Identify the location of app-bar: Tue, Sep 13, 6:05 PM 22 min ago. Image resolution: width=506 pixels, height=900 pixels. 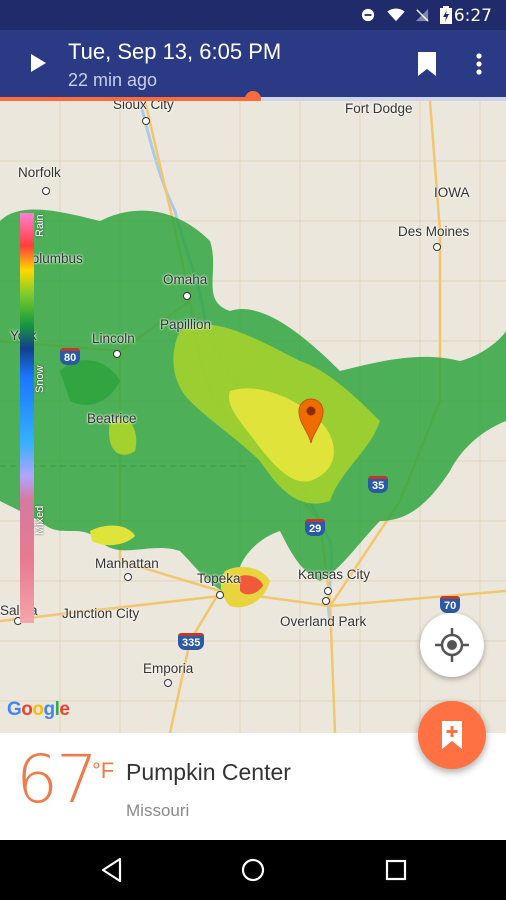
(253, 64).